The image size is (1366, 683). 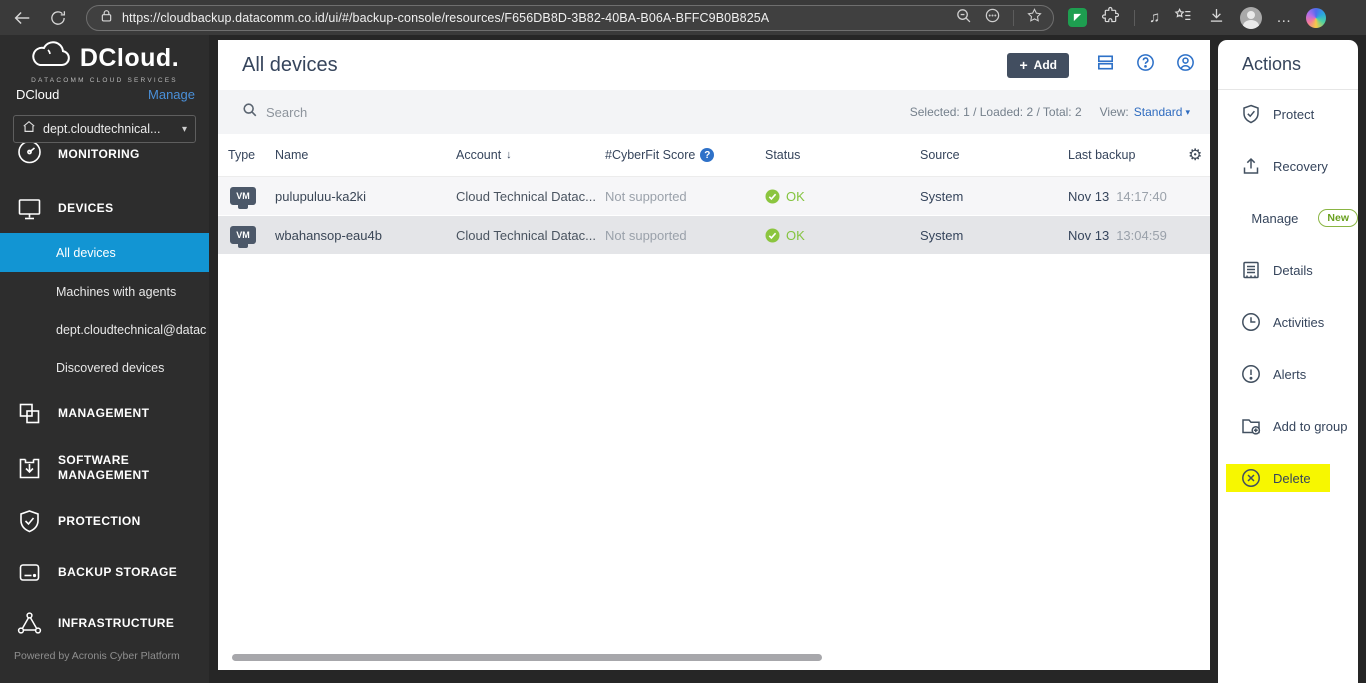 I want to click on manage-link: Manage, so click(x=171, y=94).